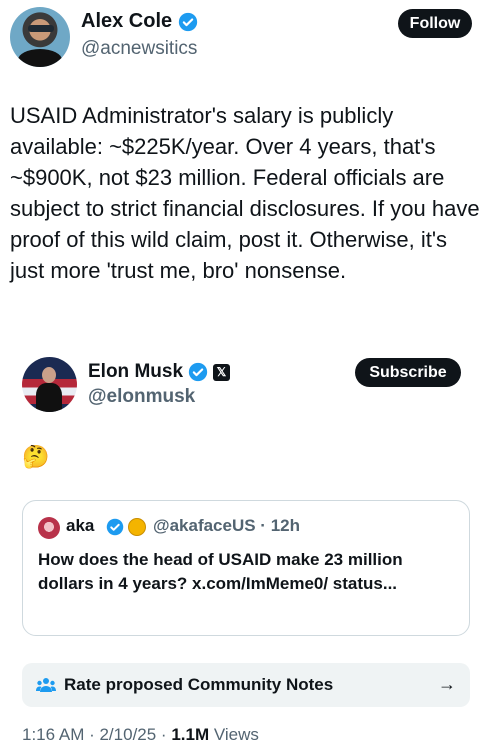 This screenshot has height=750, width=492. Describe the element at coordinates (96, 734) in the screenshot. I see `post-timestamp: 1:16 AM · 2/10/25 ·` at that location.